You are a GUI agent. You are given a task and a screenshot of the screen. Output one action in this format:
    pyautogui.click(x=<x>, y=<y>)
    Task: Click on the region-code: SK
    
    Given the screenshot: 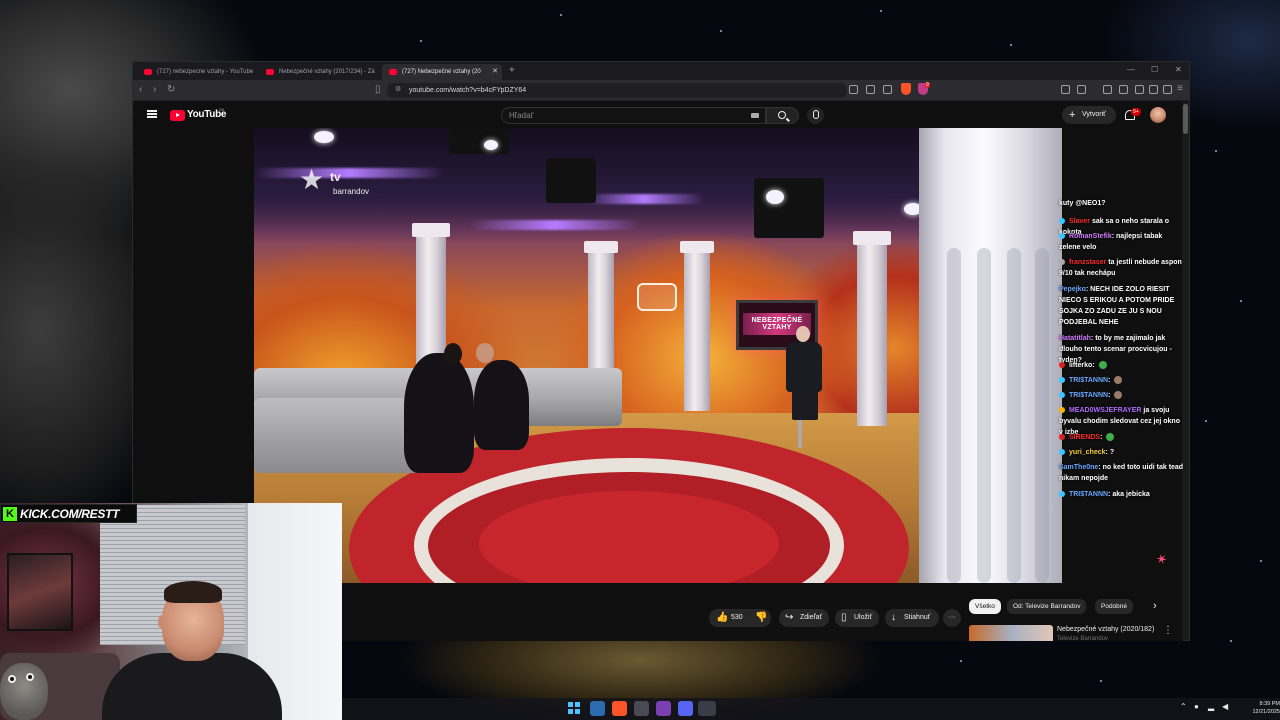 What is the action you would take?
    pyautogui.click(x=222, y=109)
    